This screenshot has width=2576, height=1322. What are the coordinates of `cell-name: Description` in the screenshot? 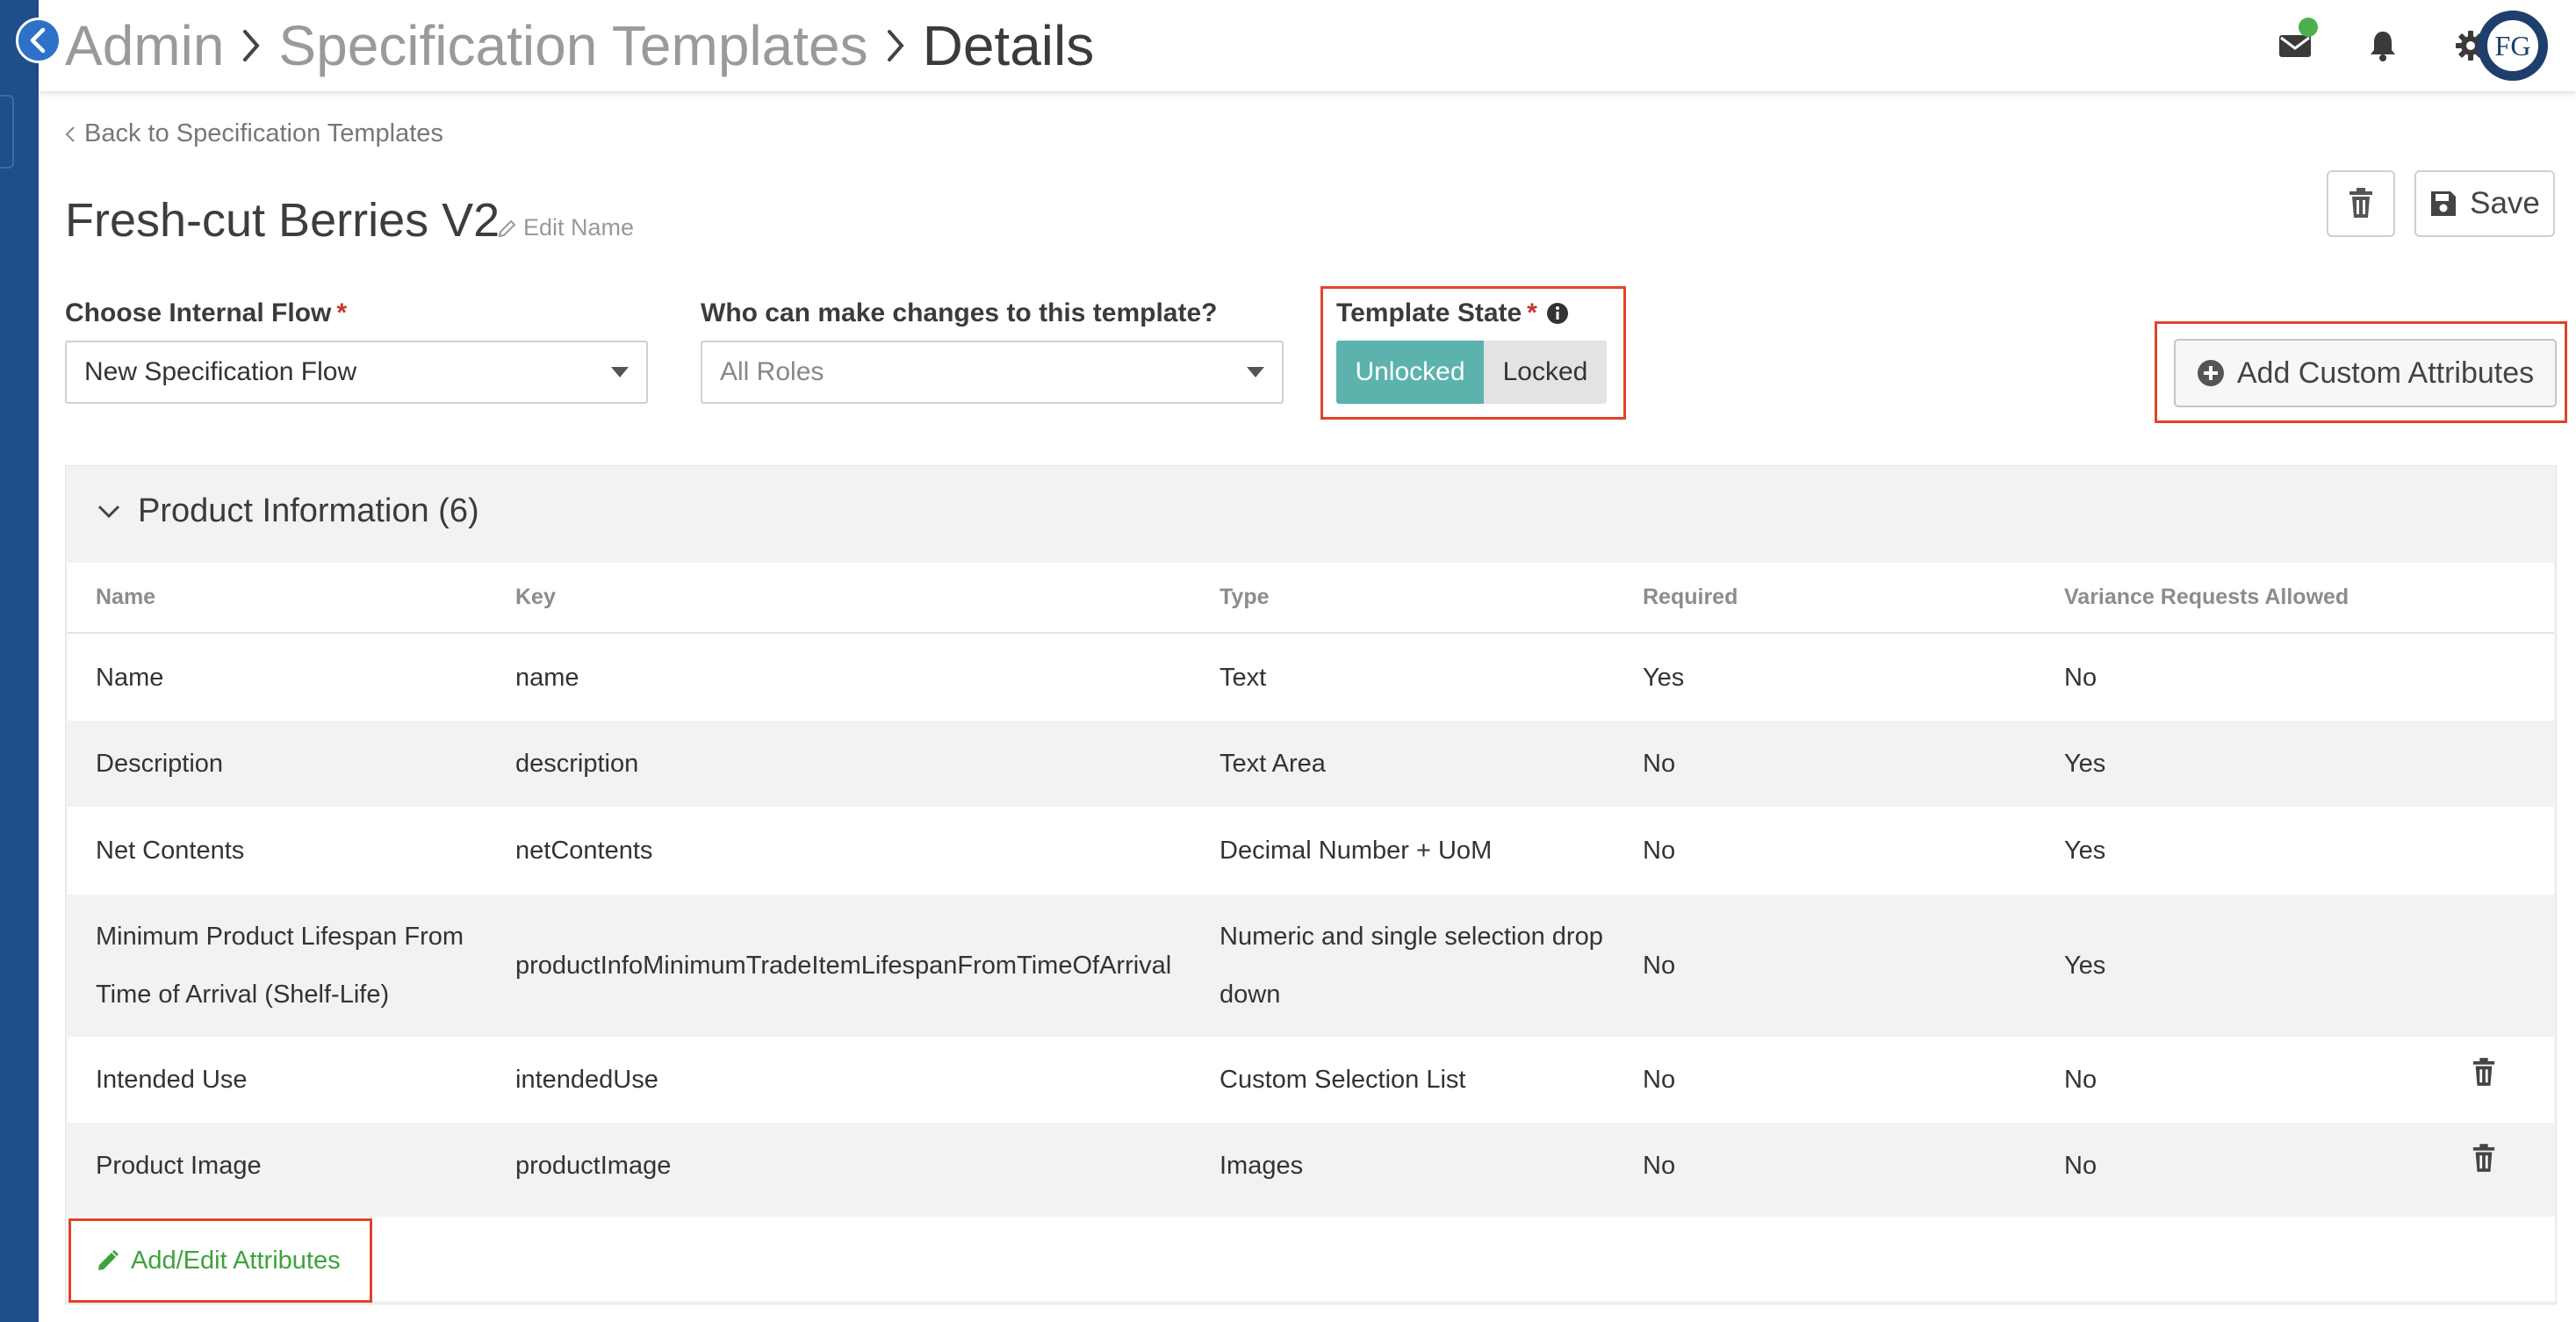 It's located at (277, 764).